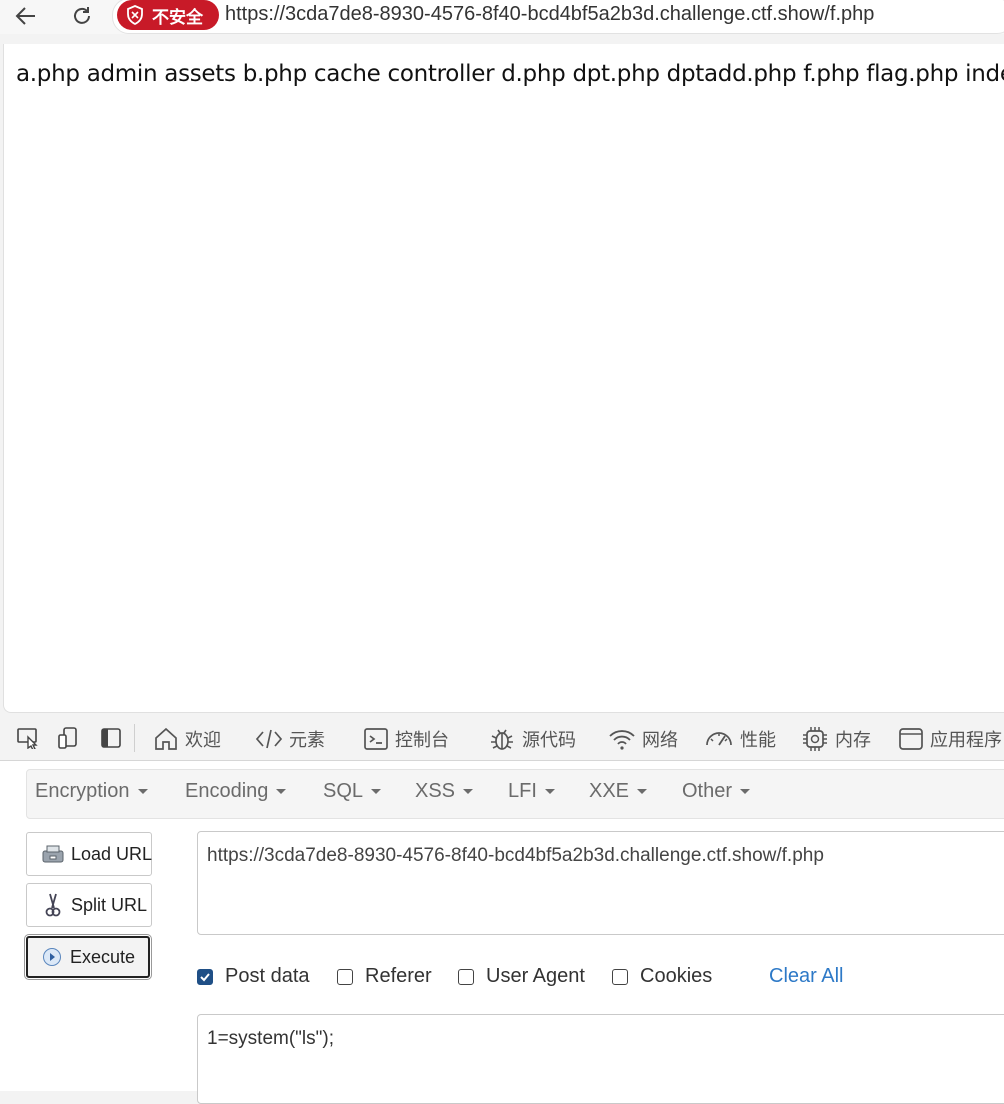  I want to click on checkbox-label: Cookies, so click(676, 976).